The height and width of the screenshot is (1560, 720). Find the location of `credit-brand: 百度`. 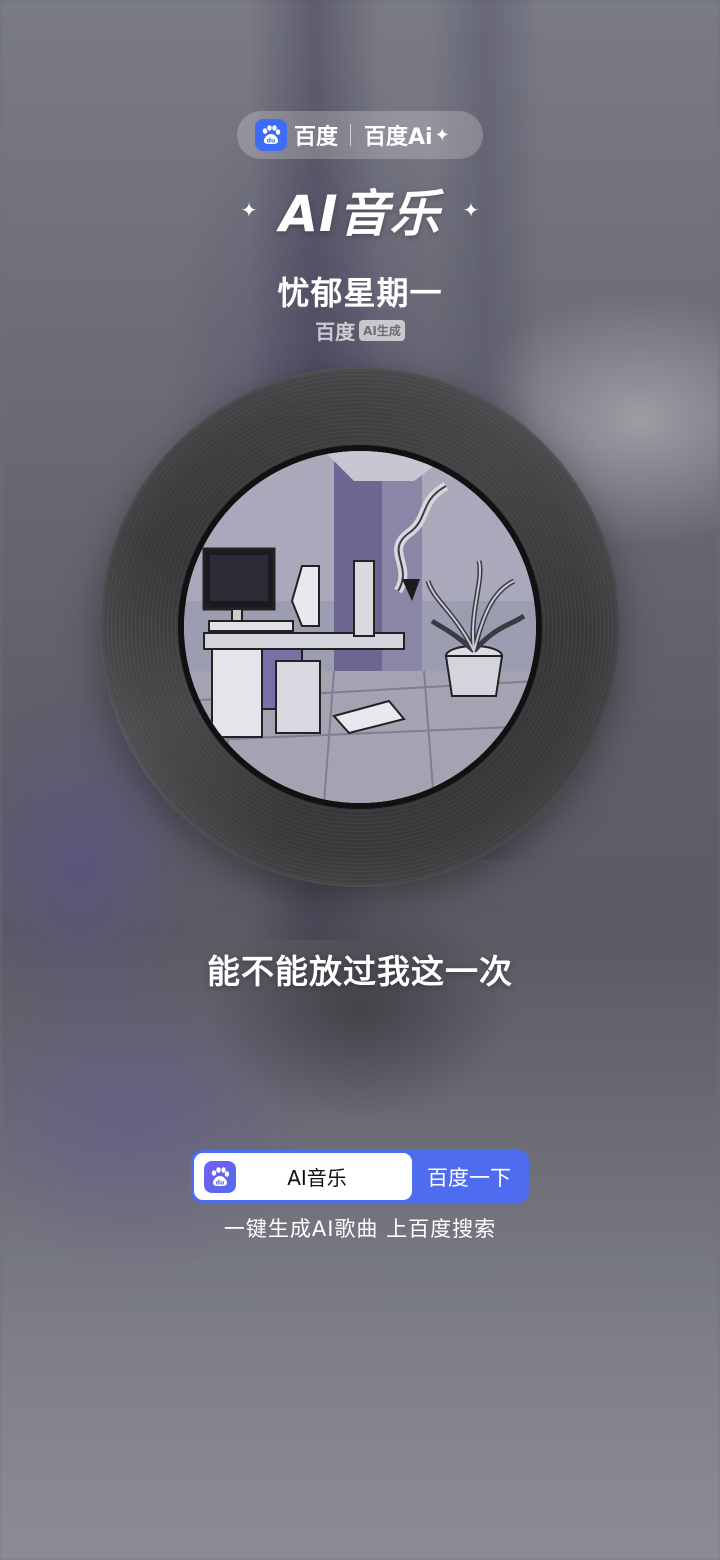

credit-brand: 百度 is located at coordinates (335, 332).